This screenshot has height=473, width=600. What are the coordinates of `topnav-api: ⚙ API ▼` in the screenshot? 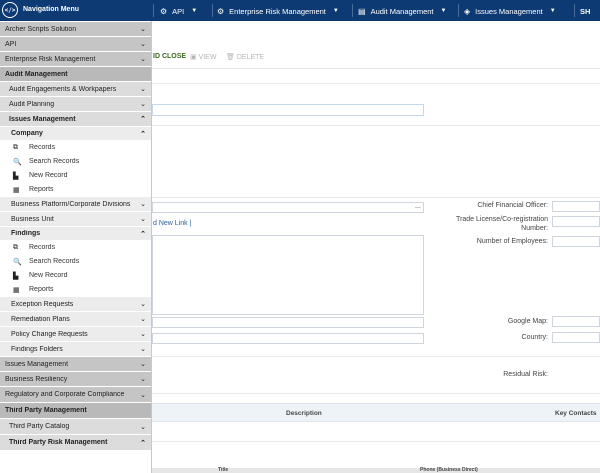 It's located at (178, 11).